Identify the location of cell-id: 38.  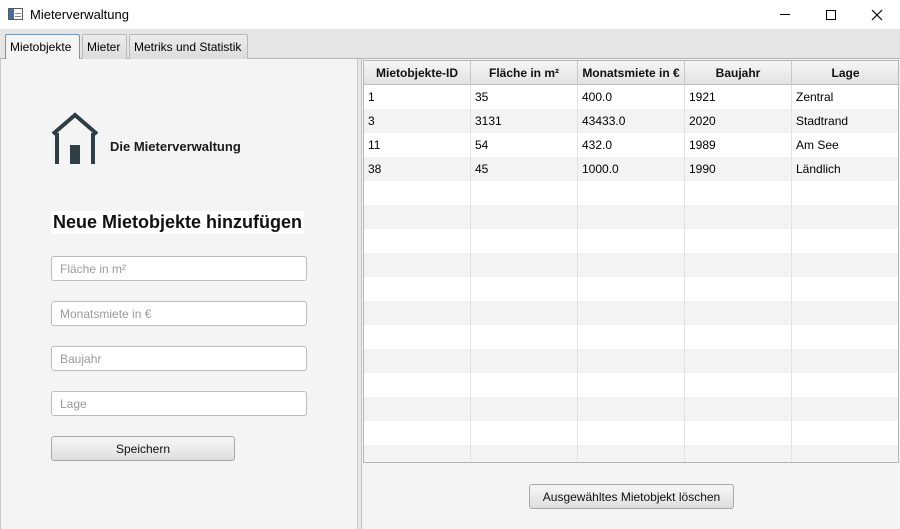
(417, 169).